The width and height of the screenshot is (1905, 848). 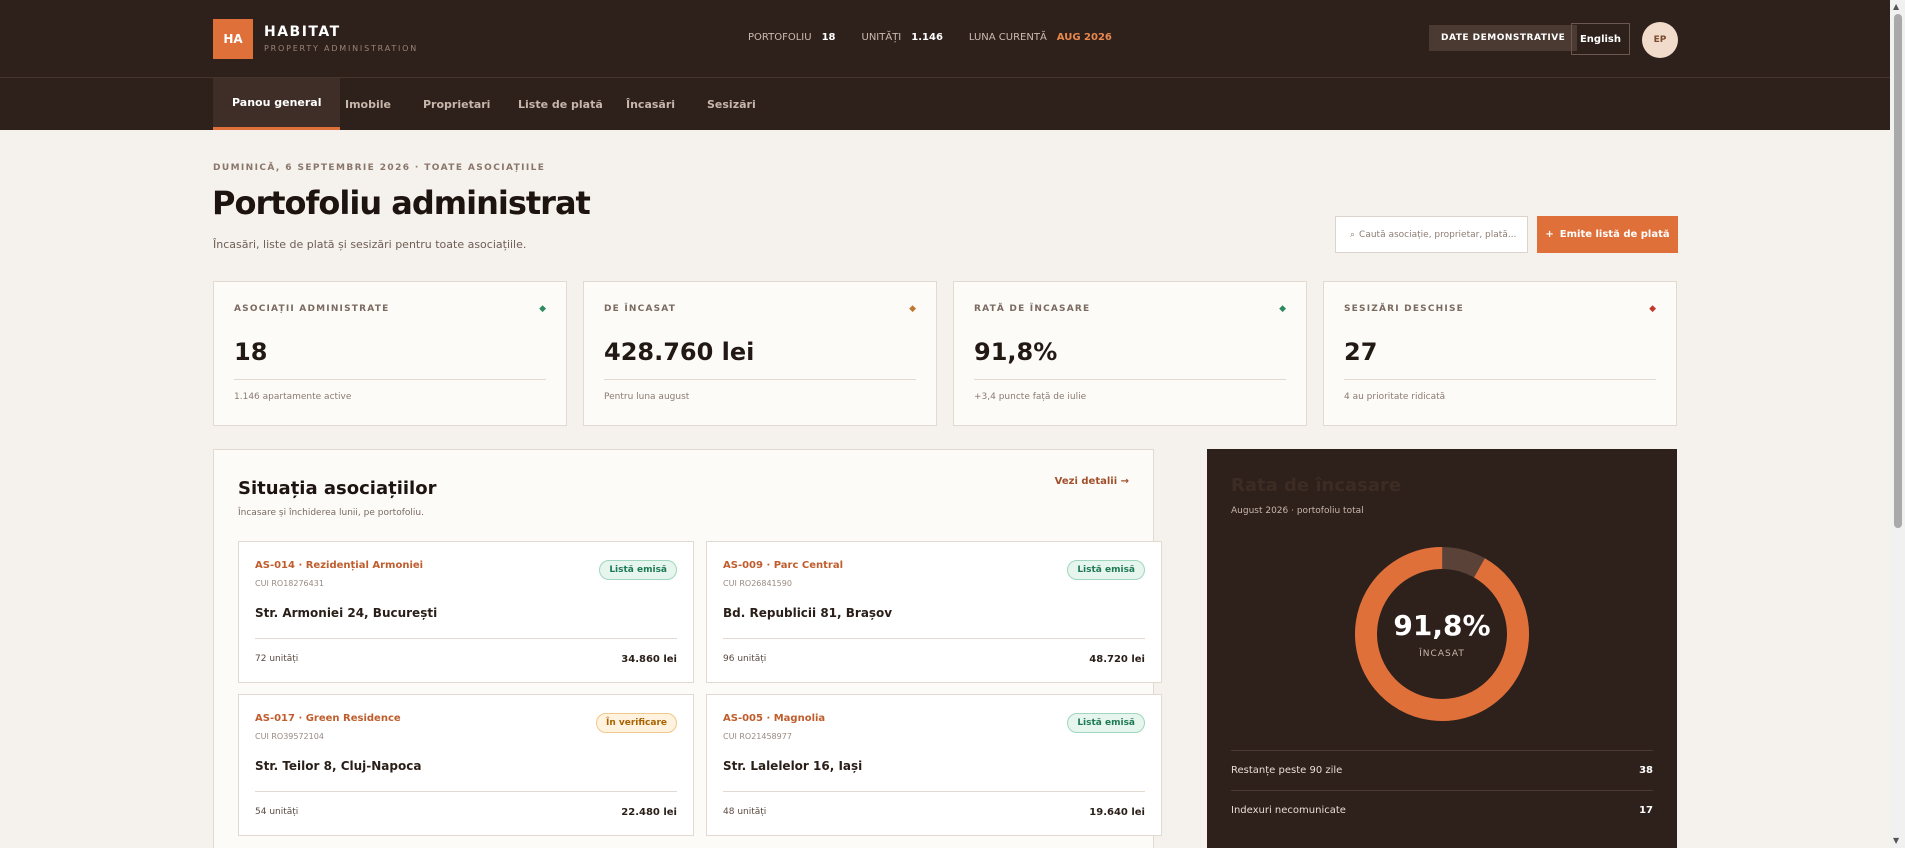 What do you see at coordinates (1288, 810) in the screenshot?
I see `rate-row-label: Indexuri necomunicate` at bounding box center [1288, 810].